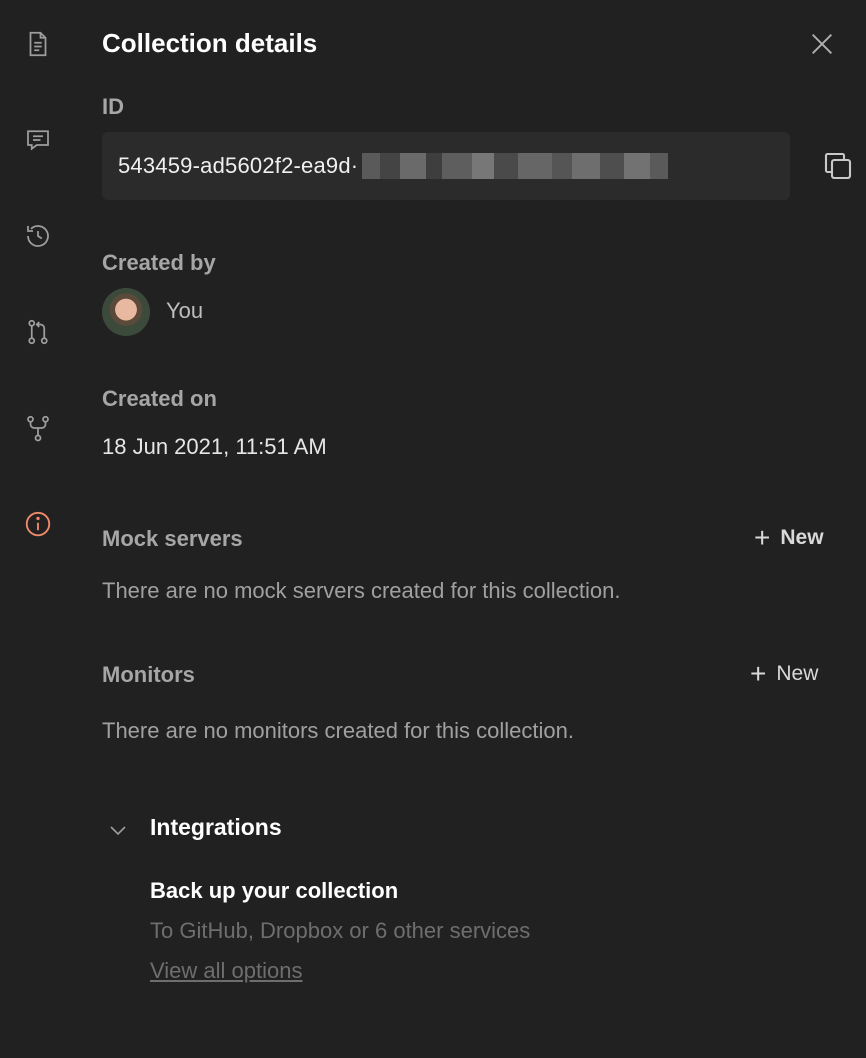  Describe the element at coordinates (214, 446) in the screenshot. I see `created-on-value: 18 Jun 2021, 11:51 AM` at that location.